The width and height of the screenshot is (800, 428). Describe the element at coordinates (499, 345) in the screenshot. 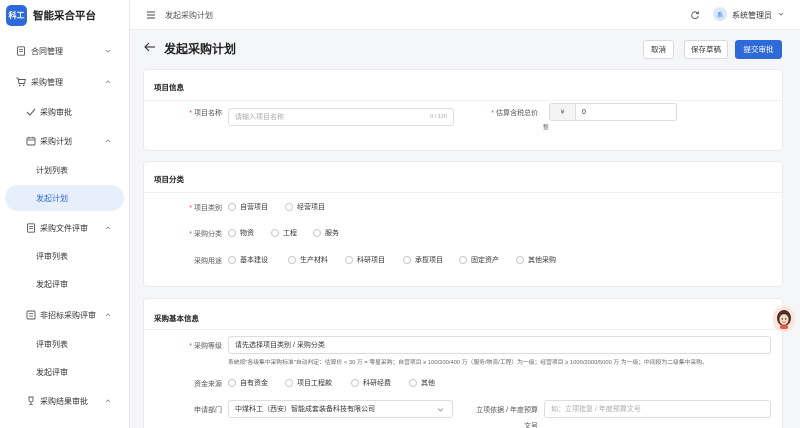

I see `level-select: 请先选择项目类别 / 采购分类` at that location.